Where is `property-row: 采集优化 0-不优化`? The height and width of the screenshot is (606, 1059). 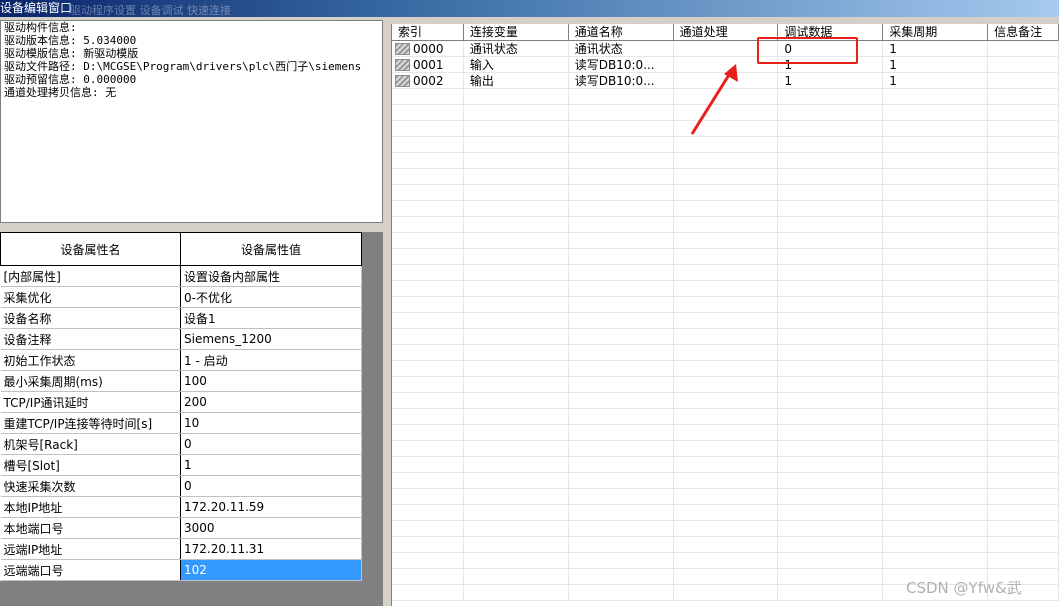
property-row: 采集优化 0-不优化 is located at coordinates (181, 297).